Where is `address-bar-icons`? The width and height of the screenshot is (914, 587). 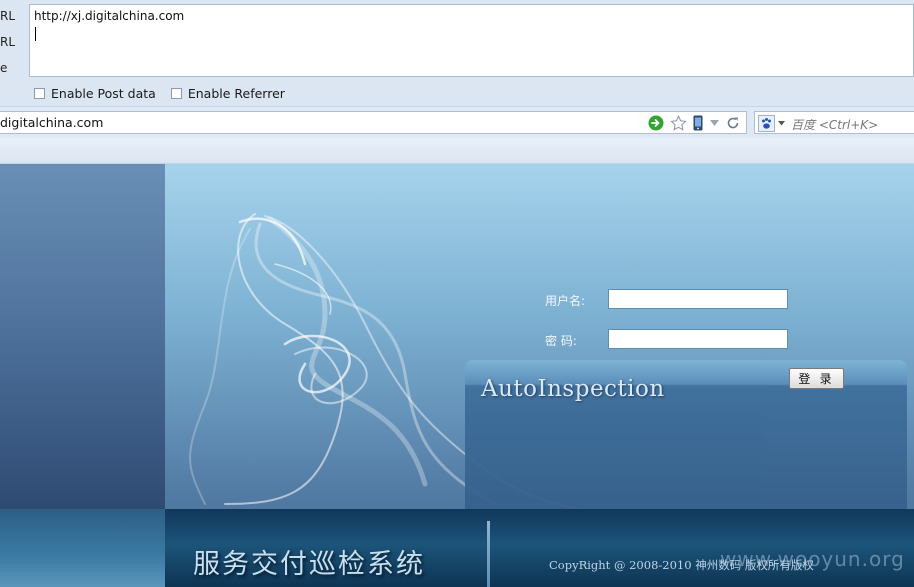
address-bar-icons is located at coordinates (691, 123).